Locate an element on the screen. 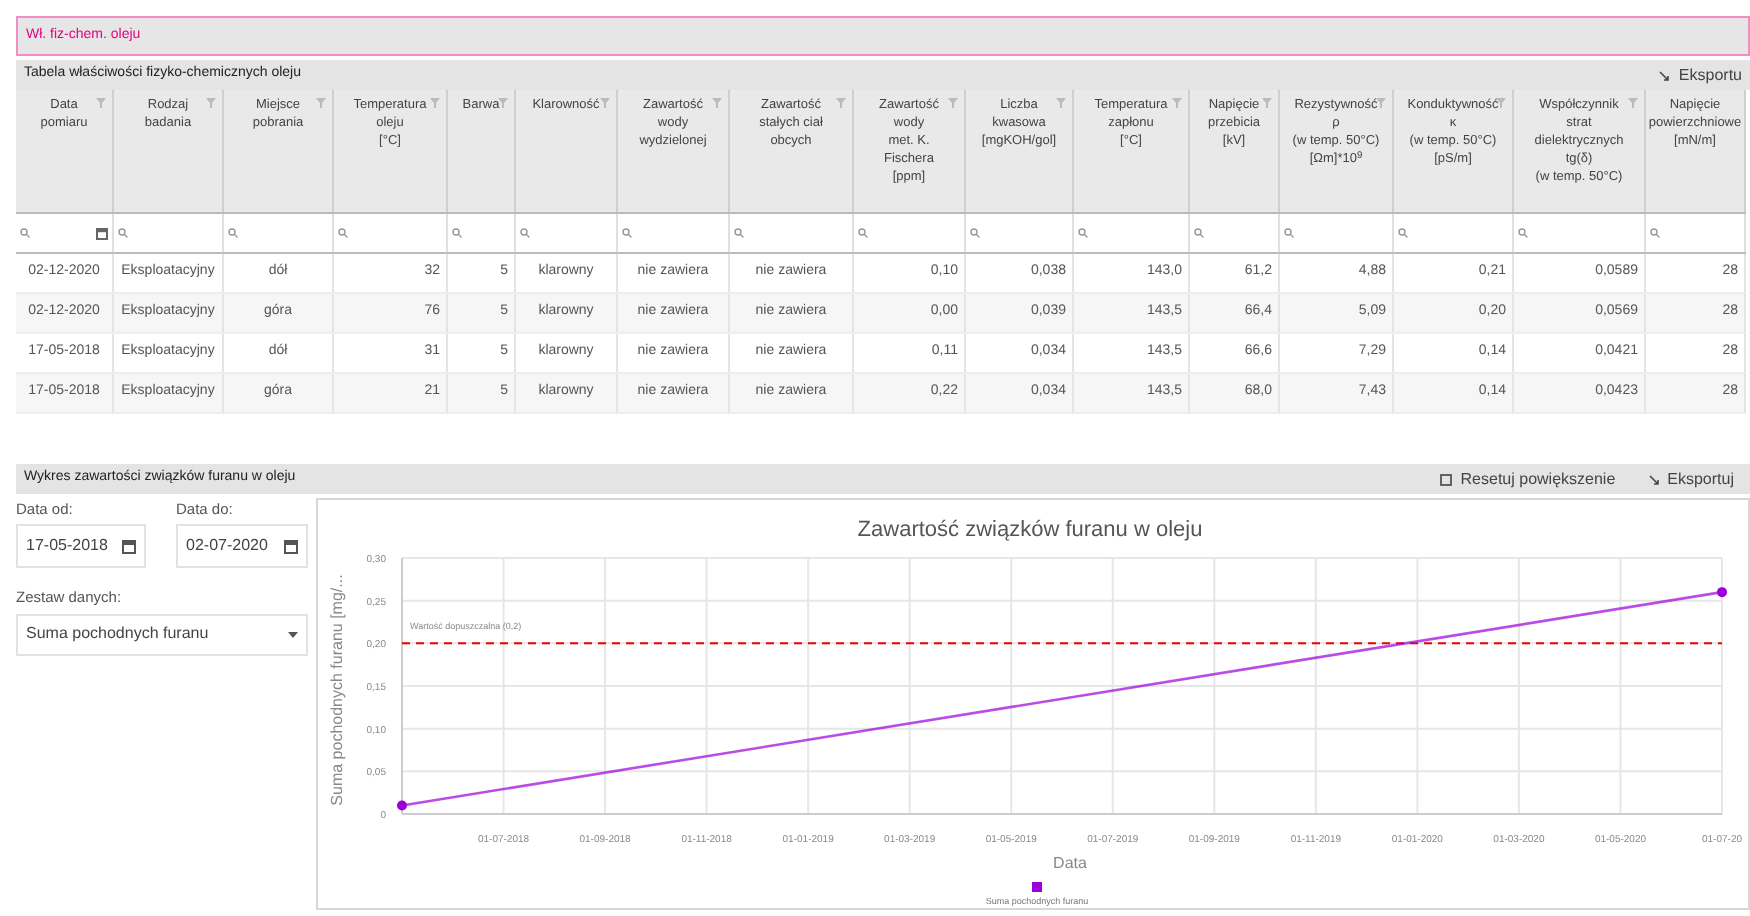  filter-icon is located at coordinates (1501, 103).